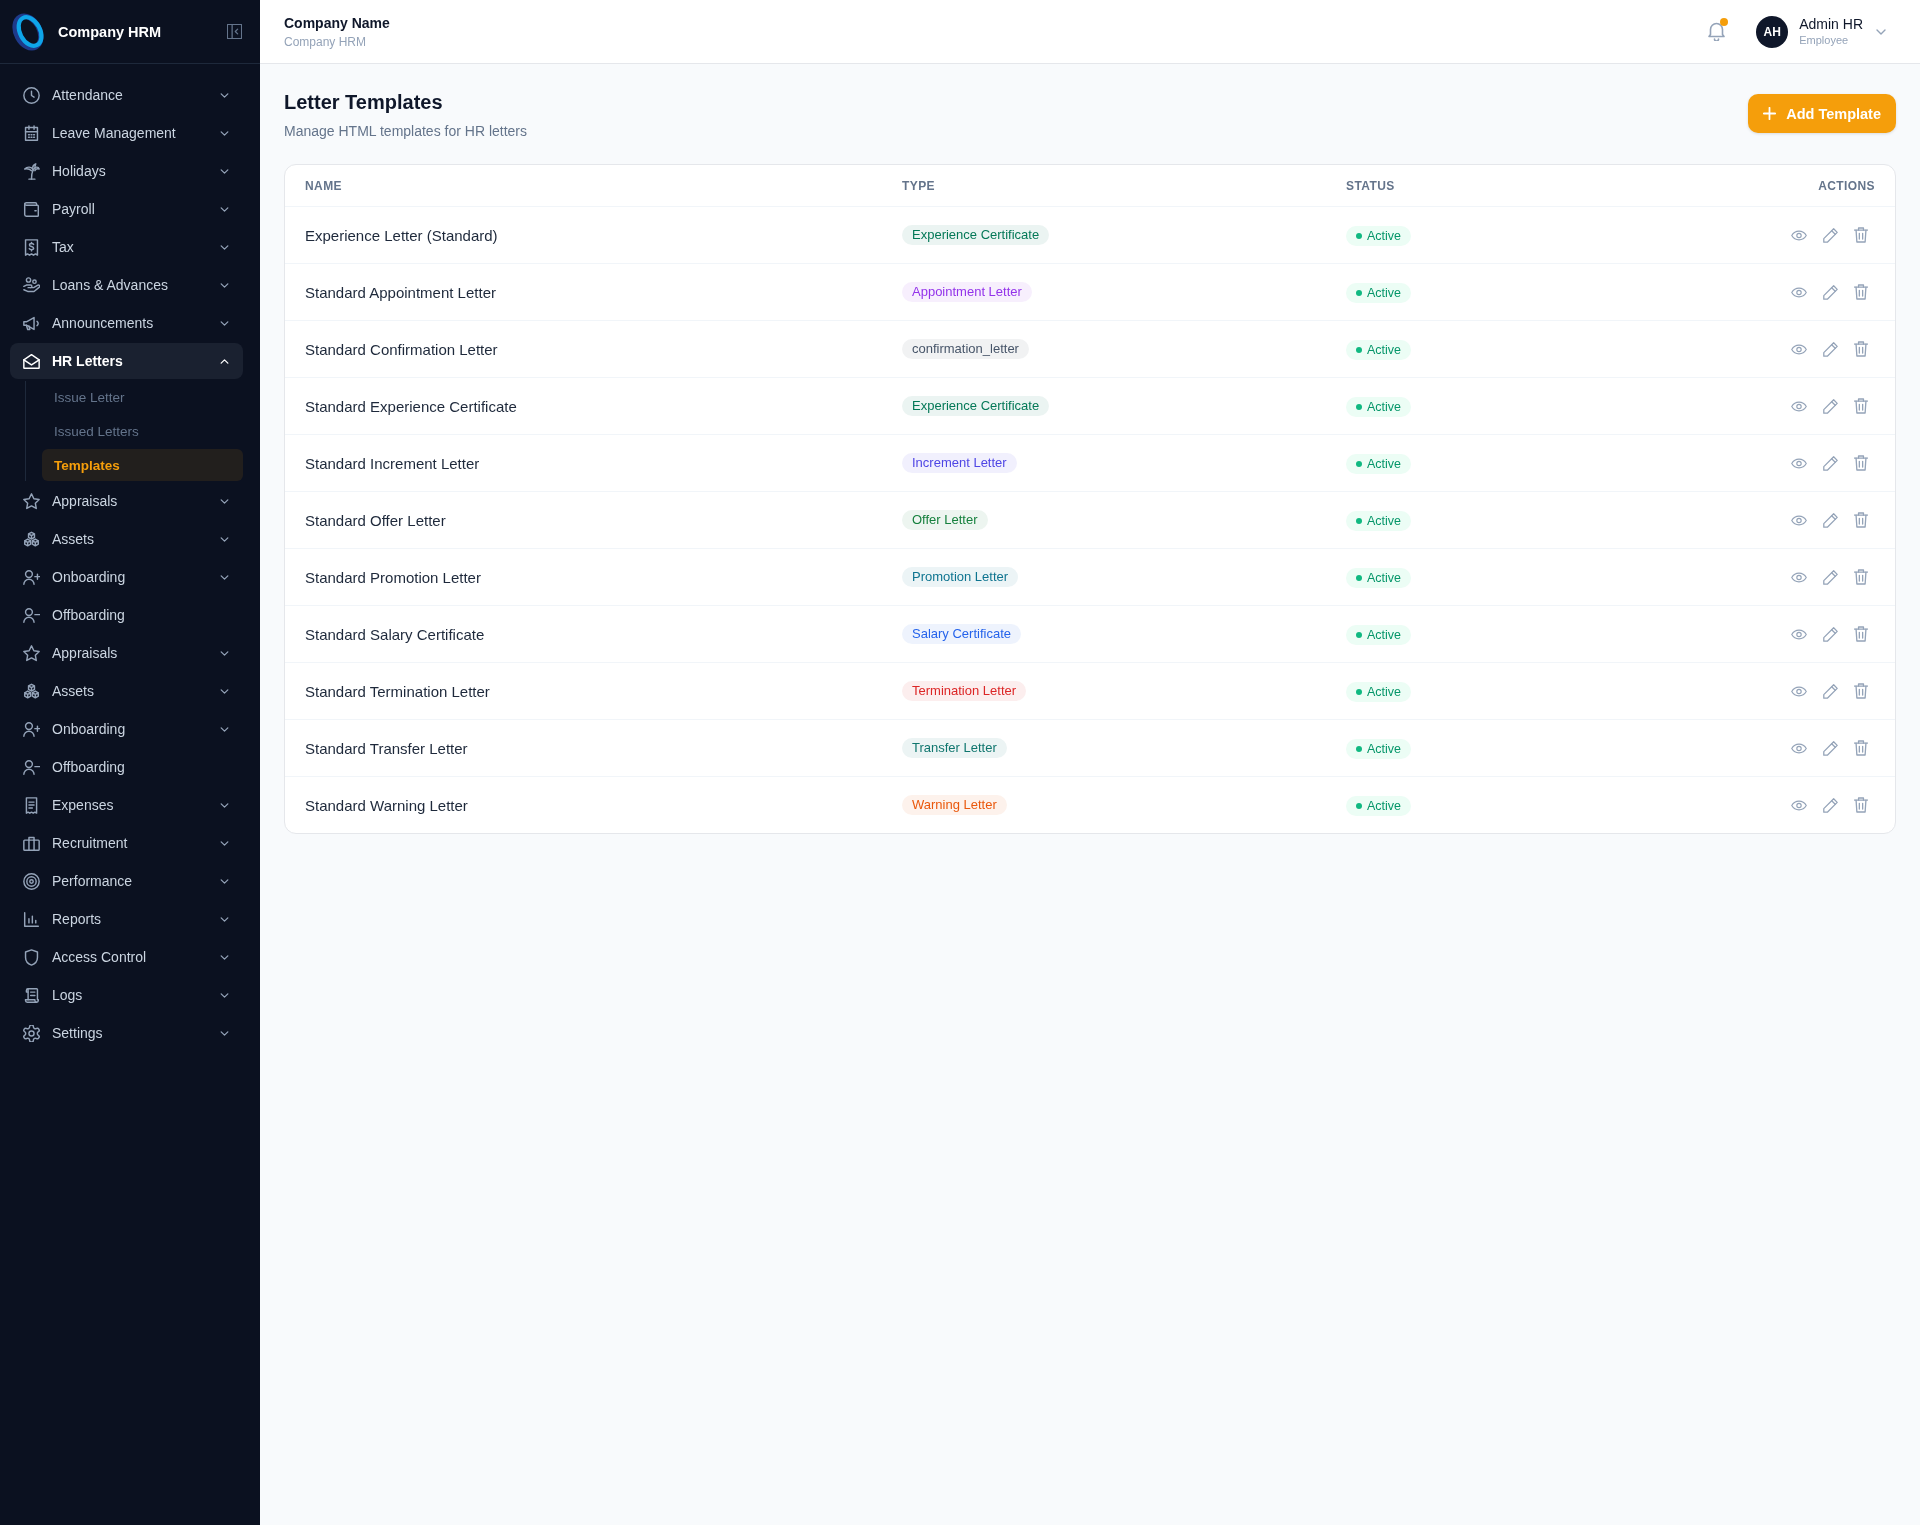 The height and width of the screenshot is (1525, 1920). I want to click on user-name: Admin HR, so click(1831, 24).